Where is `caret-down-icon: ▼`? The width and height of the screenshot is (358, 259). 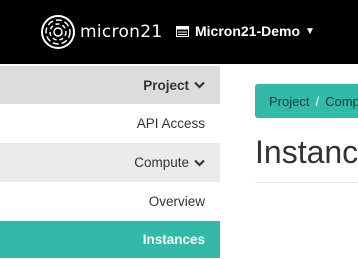
caret-down-icon: ▼ is located at coordinates (310, 31).